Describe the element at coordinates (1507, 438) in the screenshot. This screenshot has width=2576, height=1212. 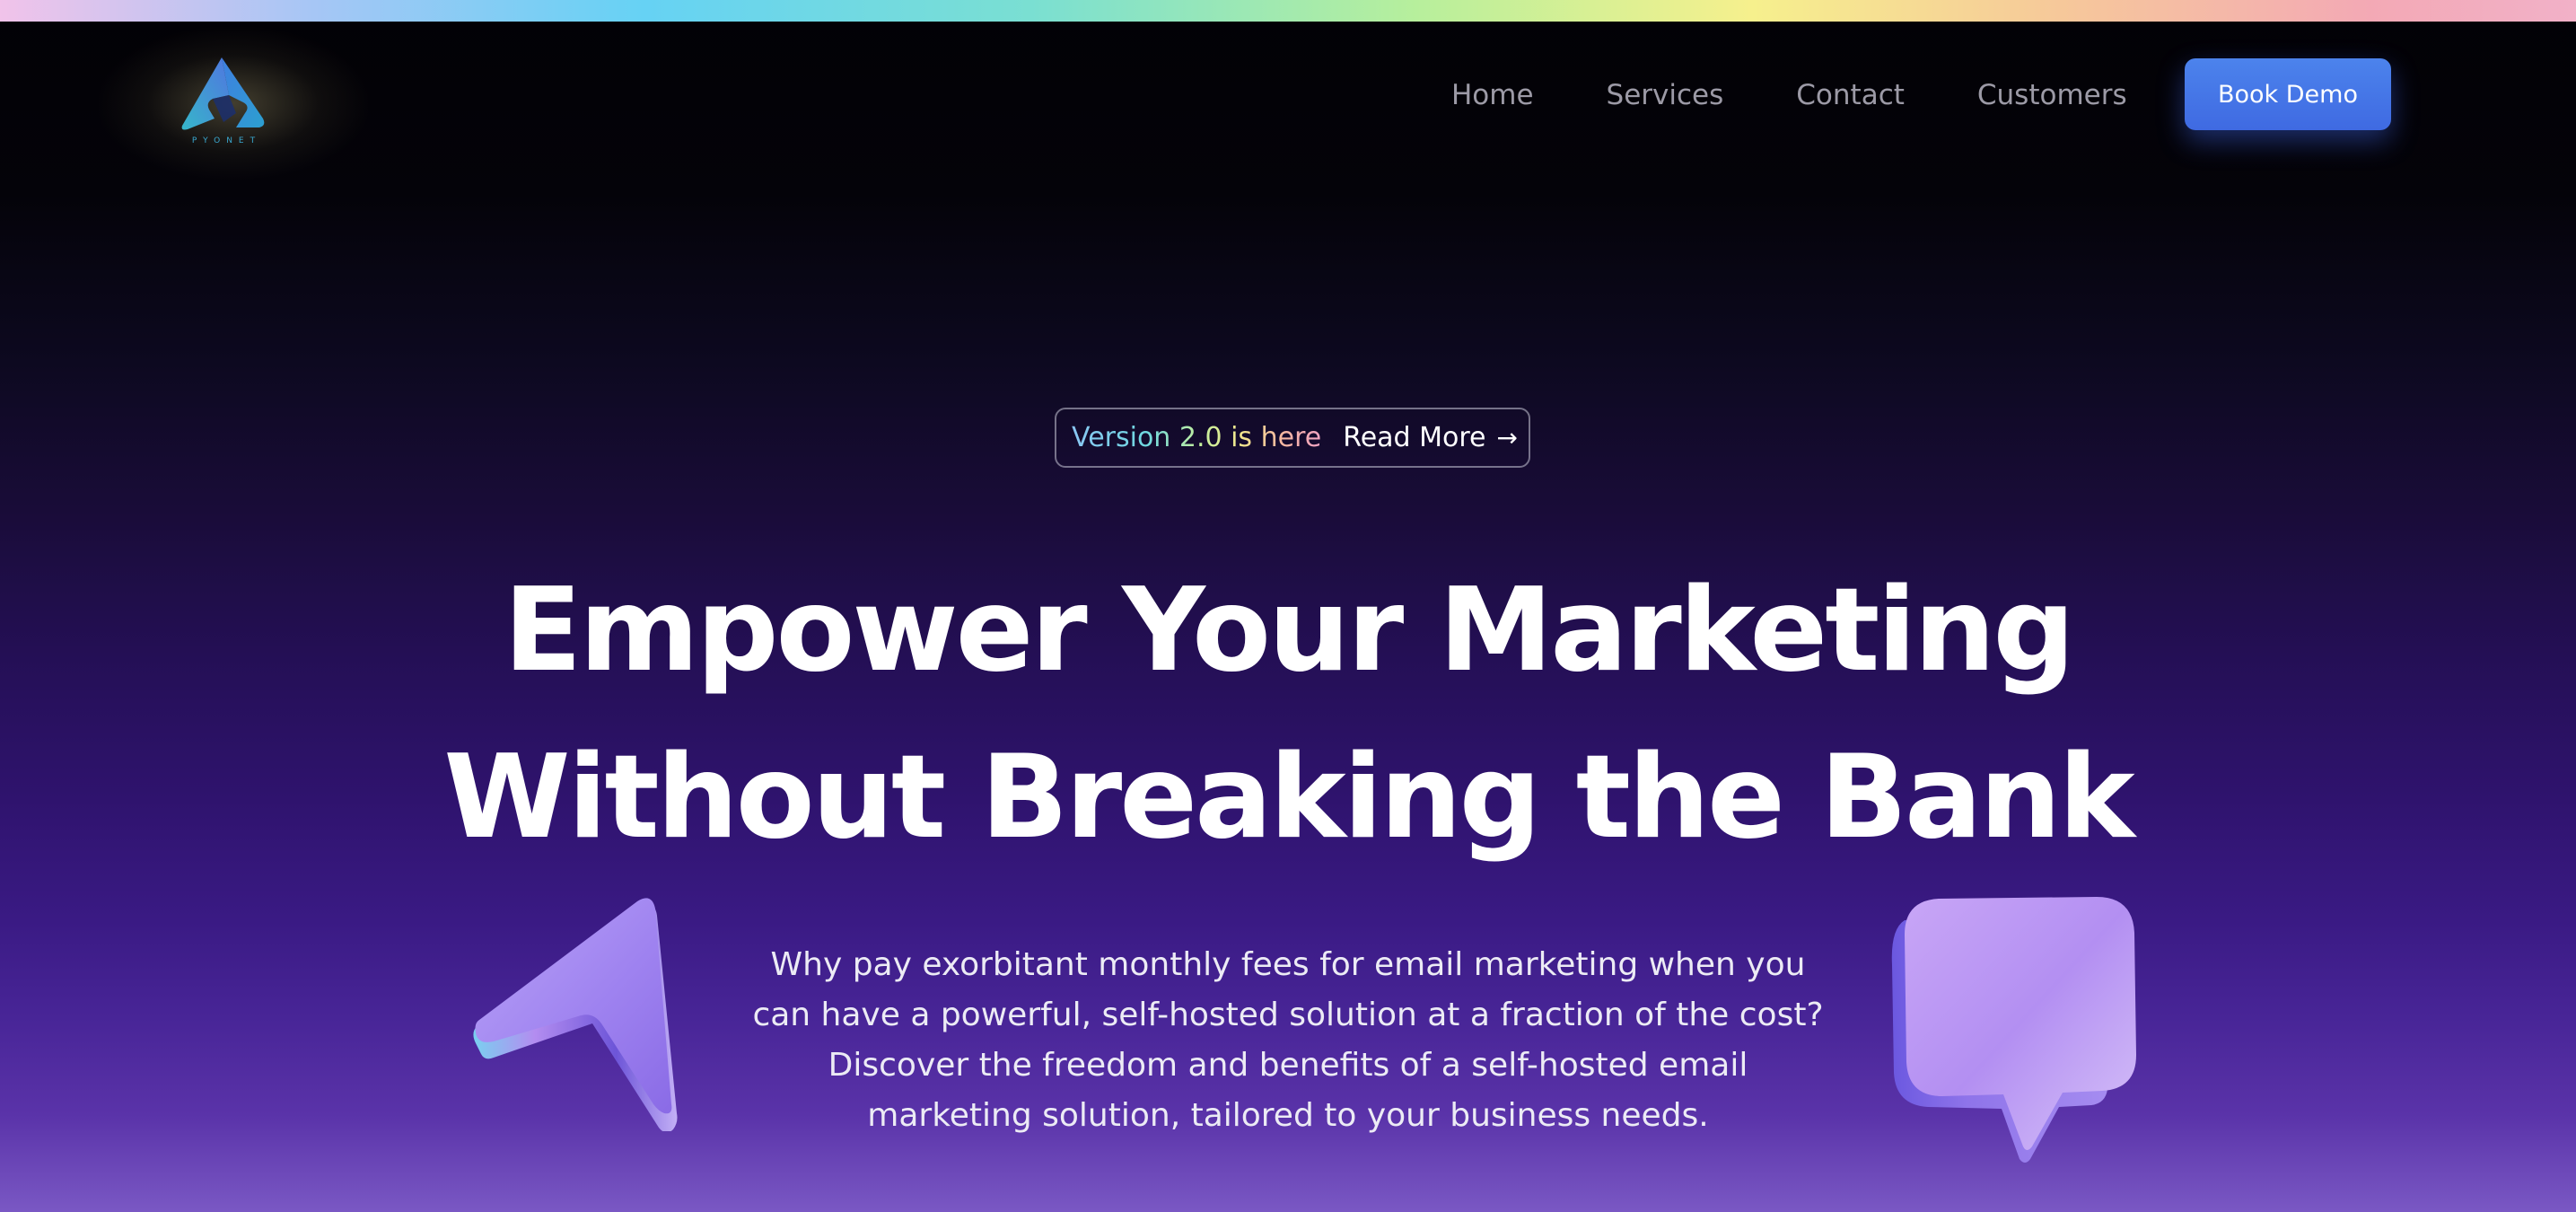
I see `arrow-right-icon: →` at that location.